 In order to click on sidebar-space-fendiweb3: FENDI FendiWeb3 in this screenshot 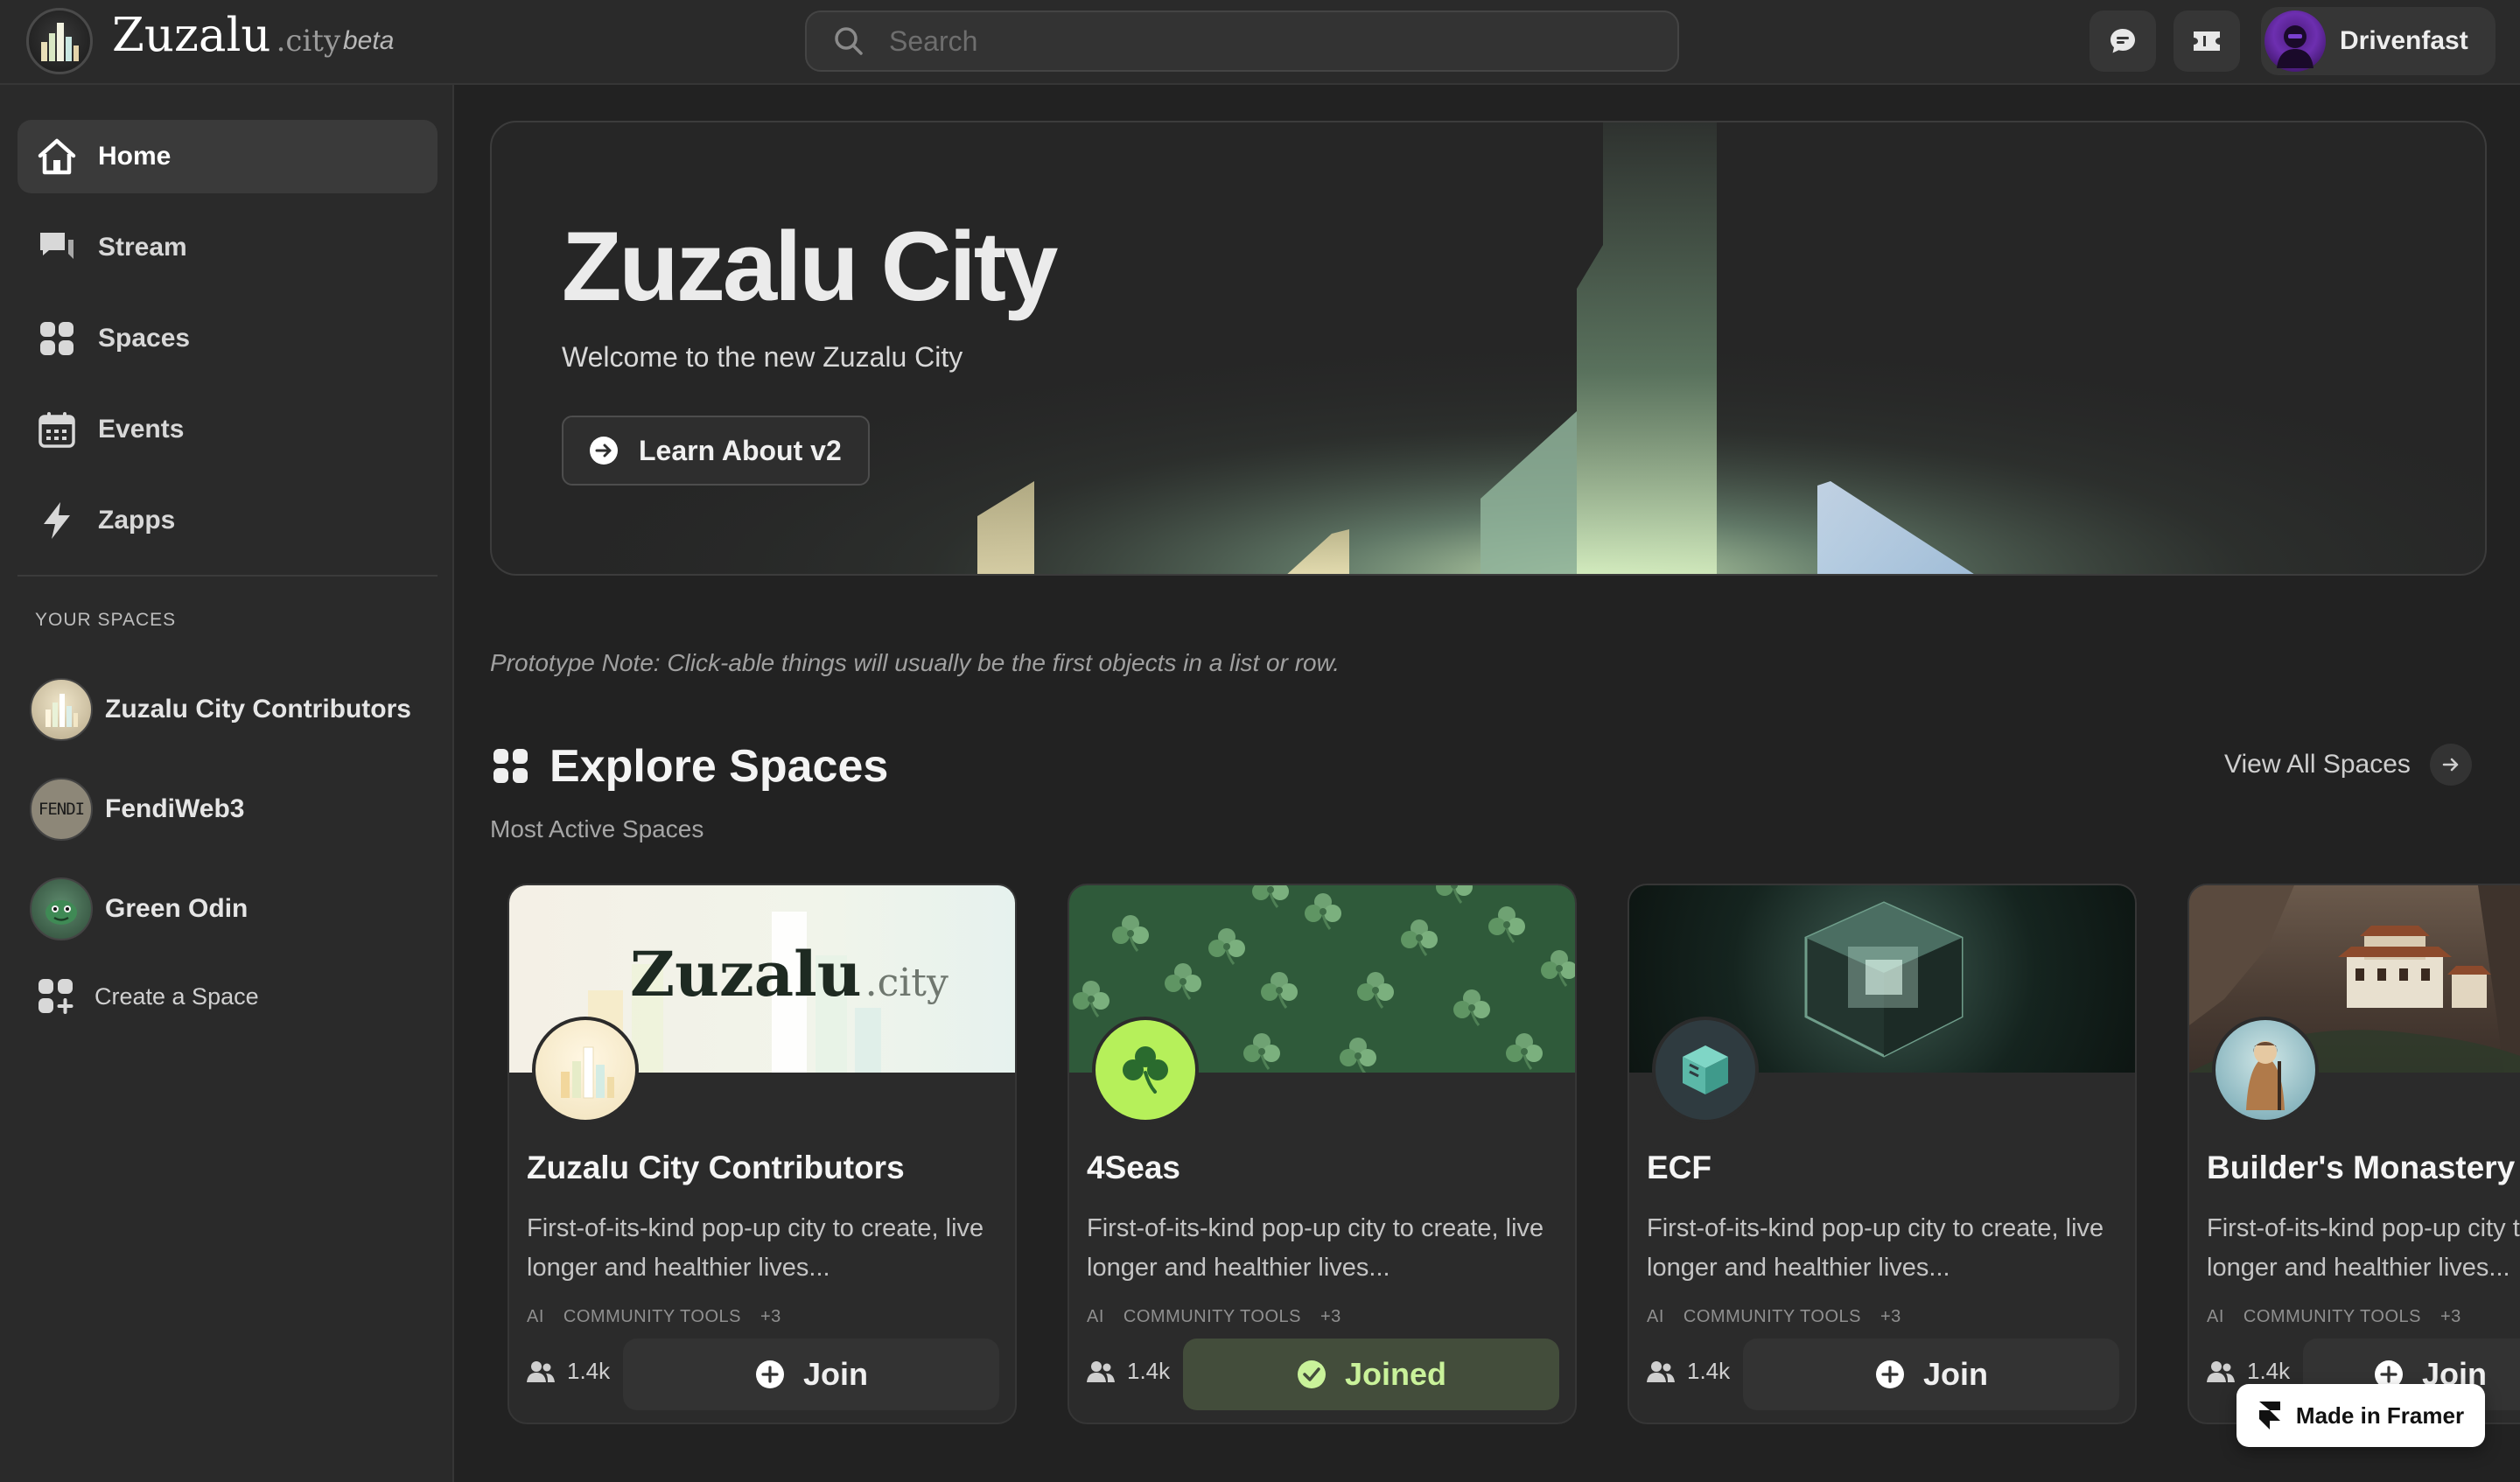, I will do `click(137, 809)`.